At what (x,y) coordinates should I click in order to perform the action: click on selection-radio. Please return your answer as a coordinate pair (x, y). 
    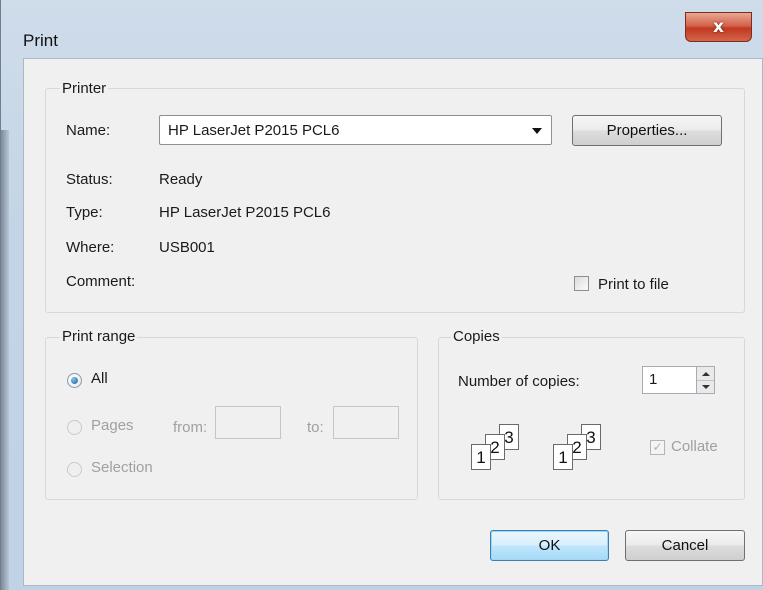
    Looking at the image, I should click on (74, 469).